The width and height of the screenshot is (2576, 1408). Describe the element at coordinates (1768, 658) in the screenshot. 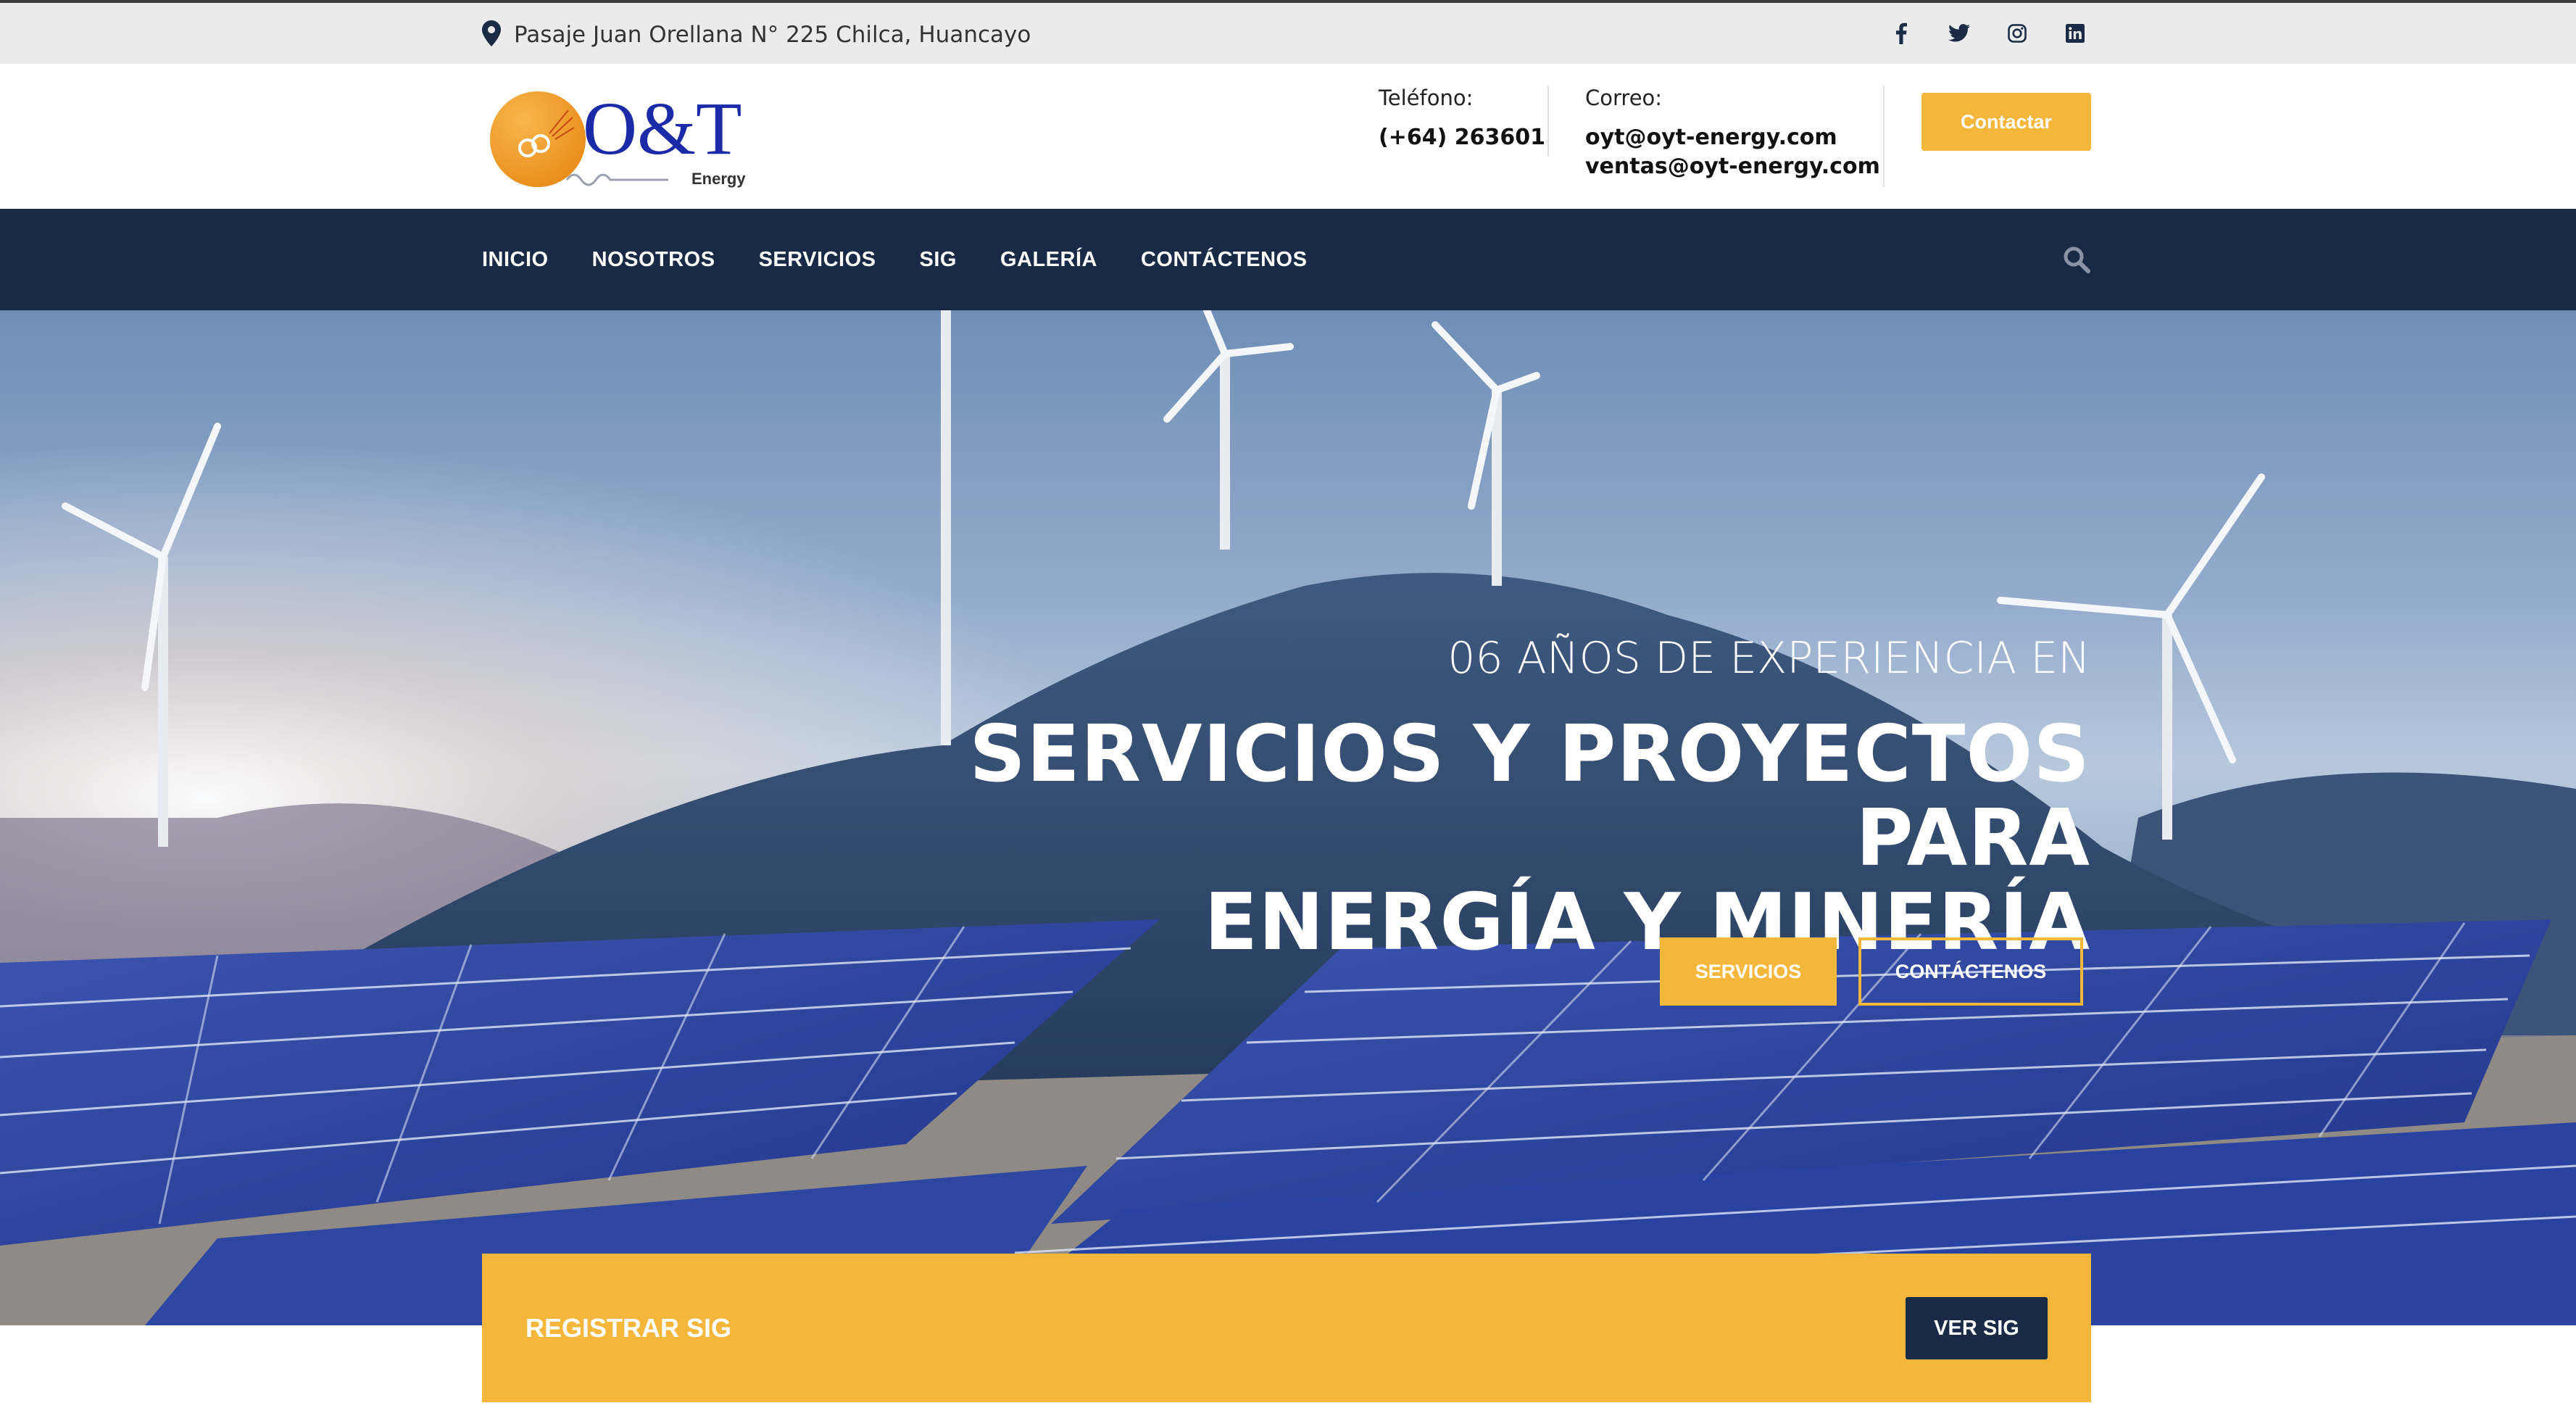

I see `hero-subtitle: 06 AÑOS DE EXPERIENCIA EN` at that location.